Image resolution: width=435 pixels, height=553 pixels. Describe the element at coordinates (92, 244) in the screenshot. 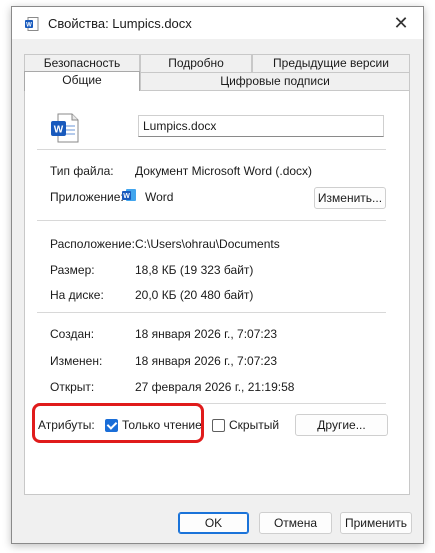

I see `location-label: Расположение:` at that location.